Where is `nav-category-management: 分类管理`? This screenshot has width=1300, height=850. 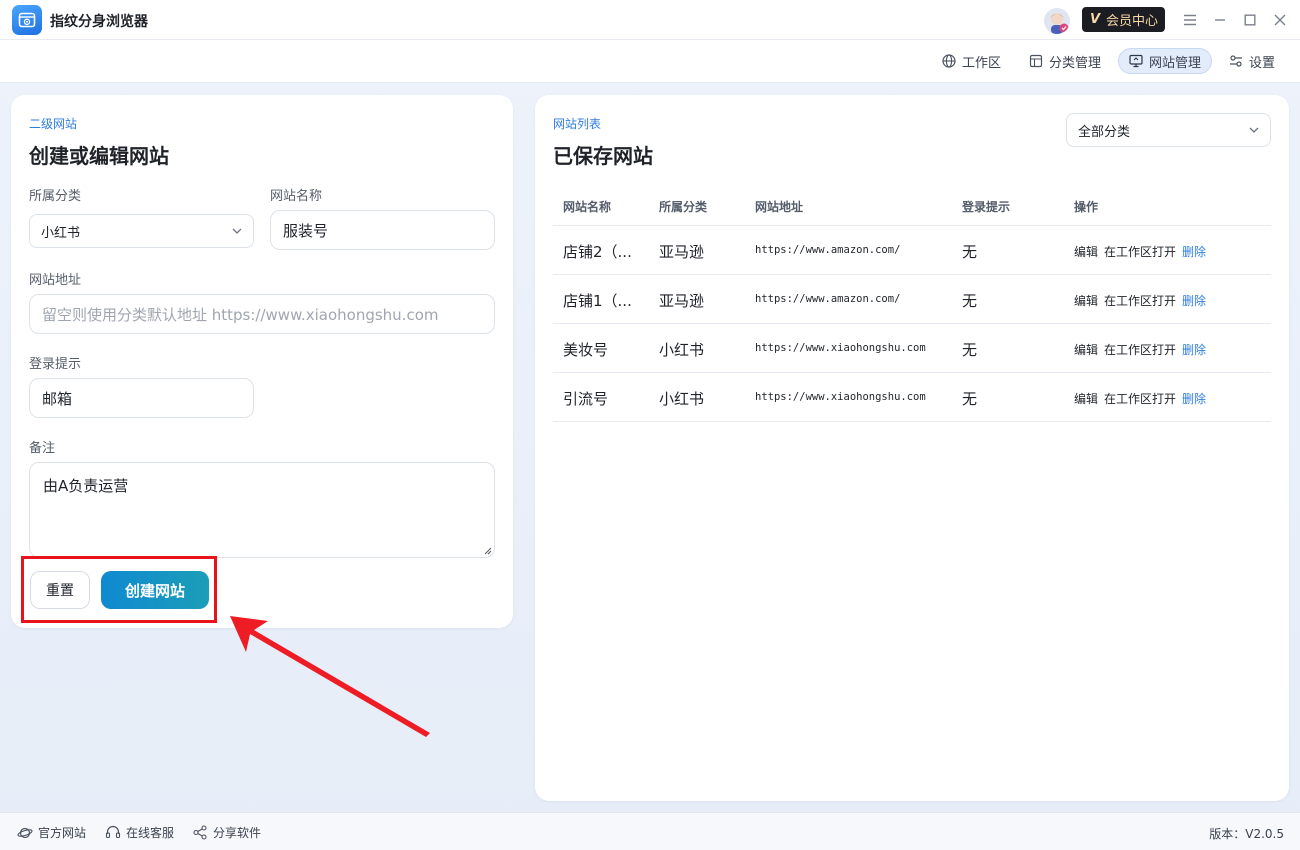 nav-category-management: 分类管理 is located at coordinates (1065, 61).